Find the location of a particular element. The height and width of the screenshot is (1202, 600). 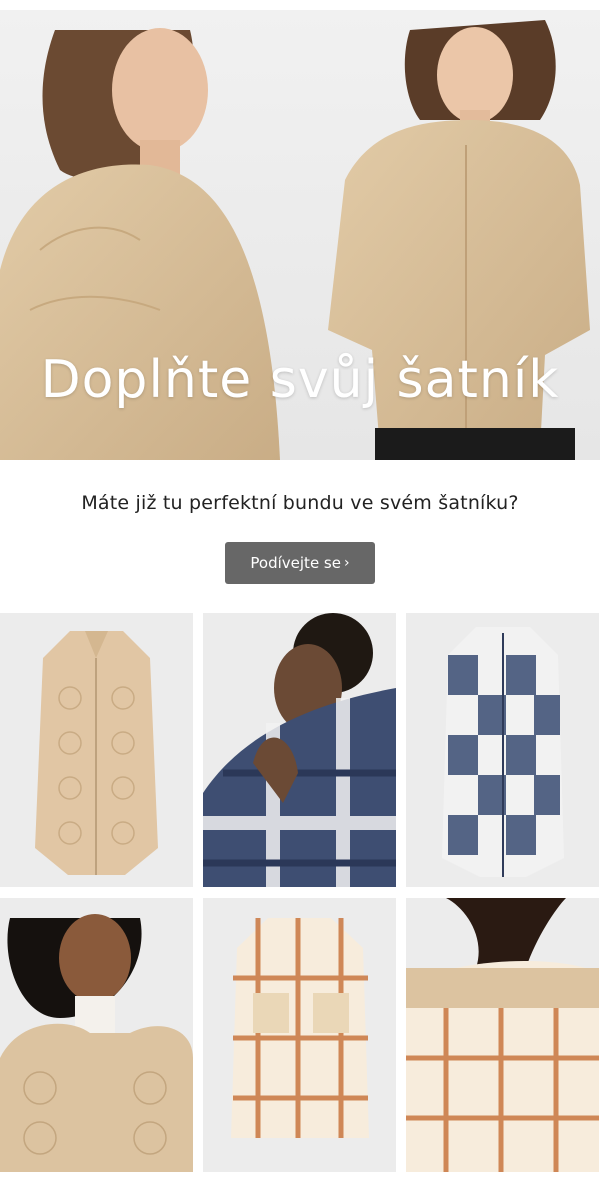

view-button: Podívejte se › is located at coordinates (300, 563).